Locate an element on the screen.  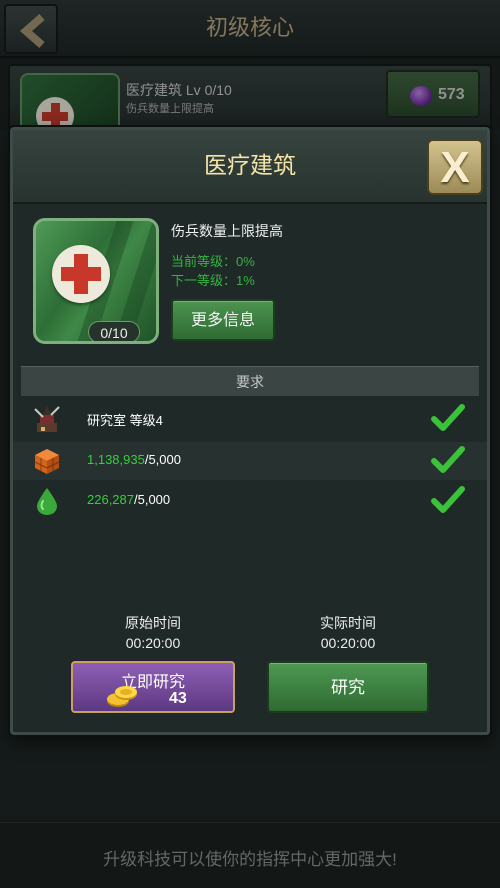
actual-time-label: 实际时间 is located at coordinates (348, 623).